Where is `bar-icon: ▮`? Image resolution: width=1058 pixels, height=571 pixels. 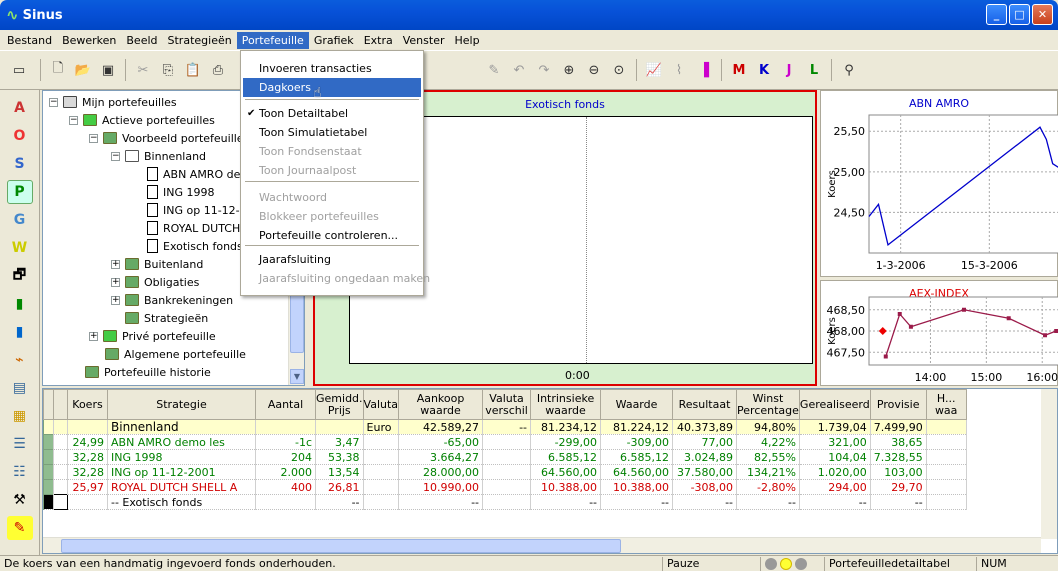 bar-icon: ▮ is located at coordinates (20, 304).